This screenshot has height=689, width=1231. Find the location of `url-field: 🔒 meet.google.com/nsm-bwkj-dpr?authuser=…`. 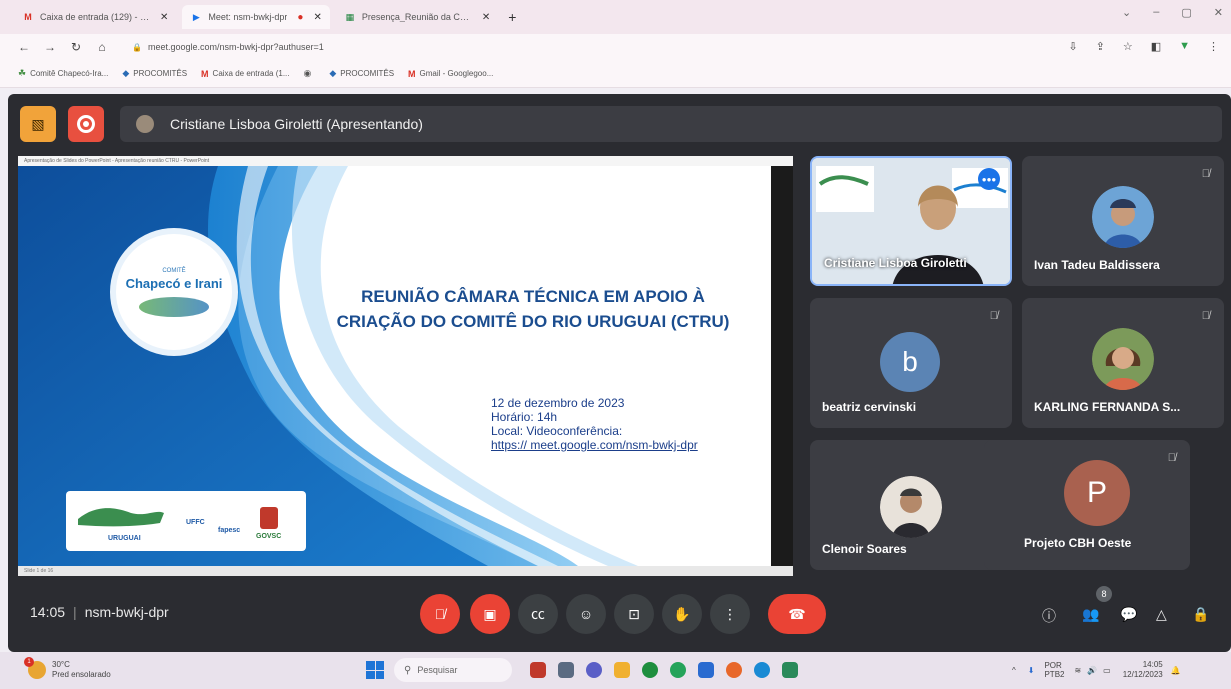

url-field: 🔒 meet.google.com/nsm-bwkj-dpr?authuser=… is located at coordinates (228, 47).